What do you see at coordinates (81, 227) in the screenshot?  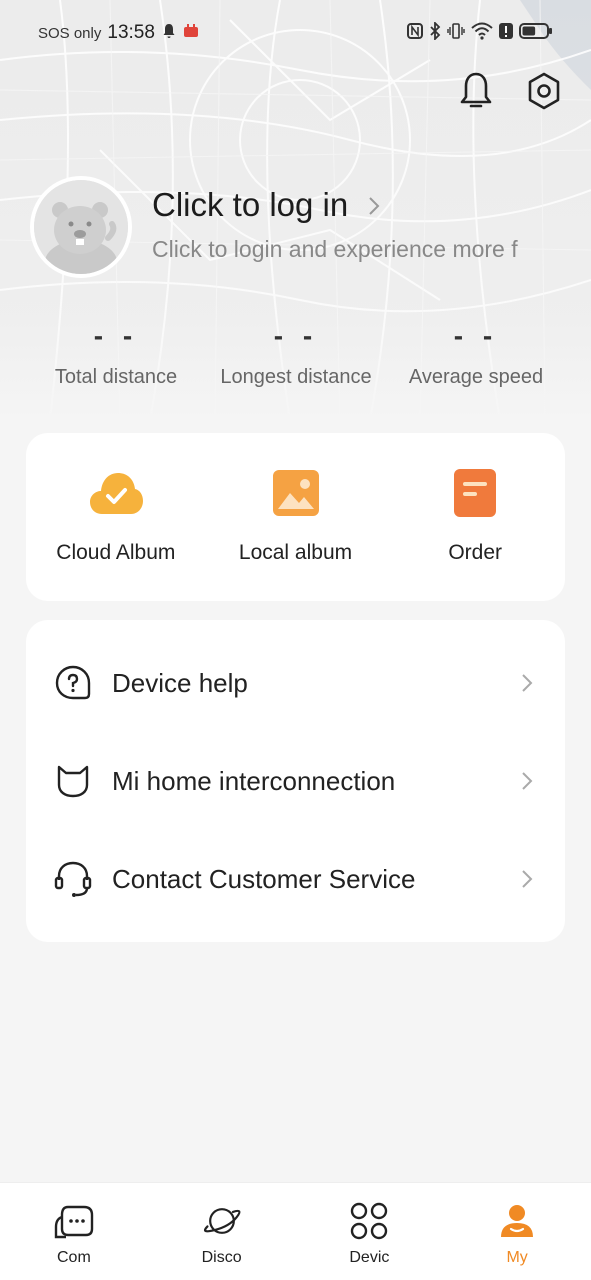 I see `avatar` at bounding box center [81, 227].